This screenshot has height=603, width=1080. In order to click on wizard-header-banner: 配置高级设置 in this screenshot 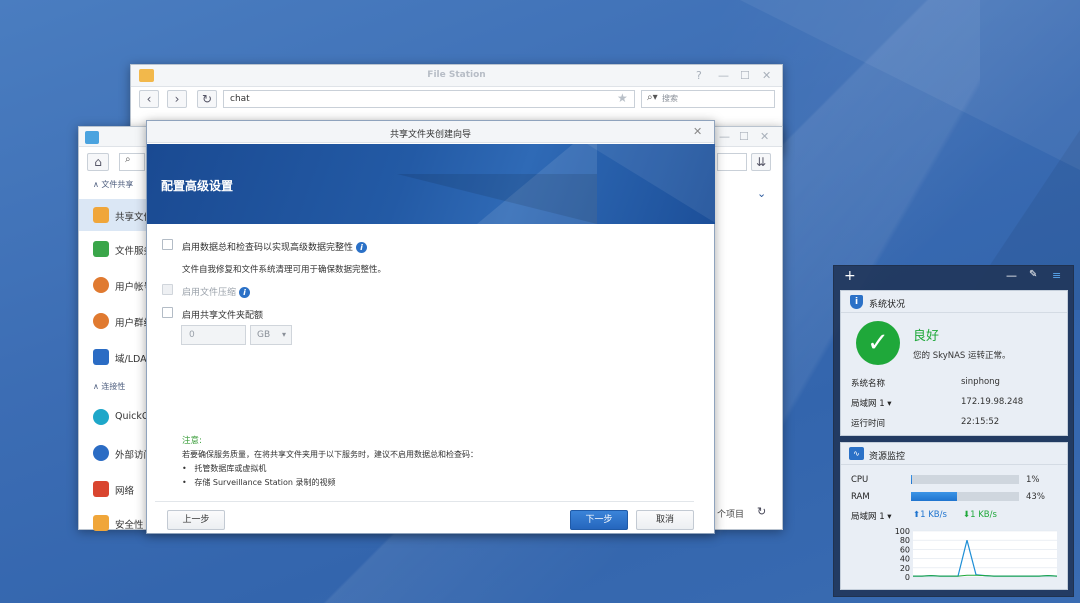, I will do `click(431, 184)`.